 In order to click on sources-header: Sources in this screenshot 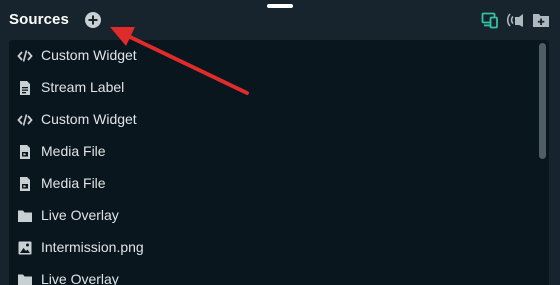, I will do `click(280, 20)`.